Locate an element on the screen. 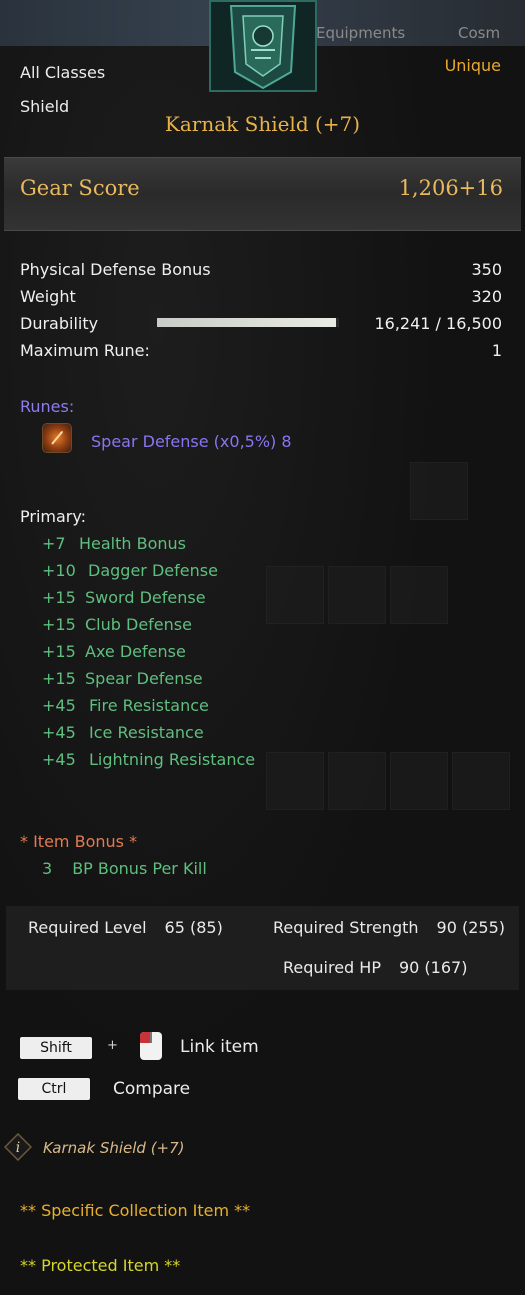 The image size is (525, 1295). primary-stat-name: Ice Resistance is located at coordinates (146, 732).